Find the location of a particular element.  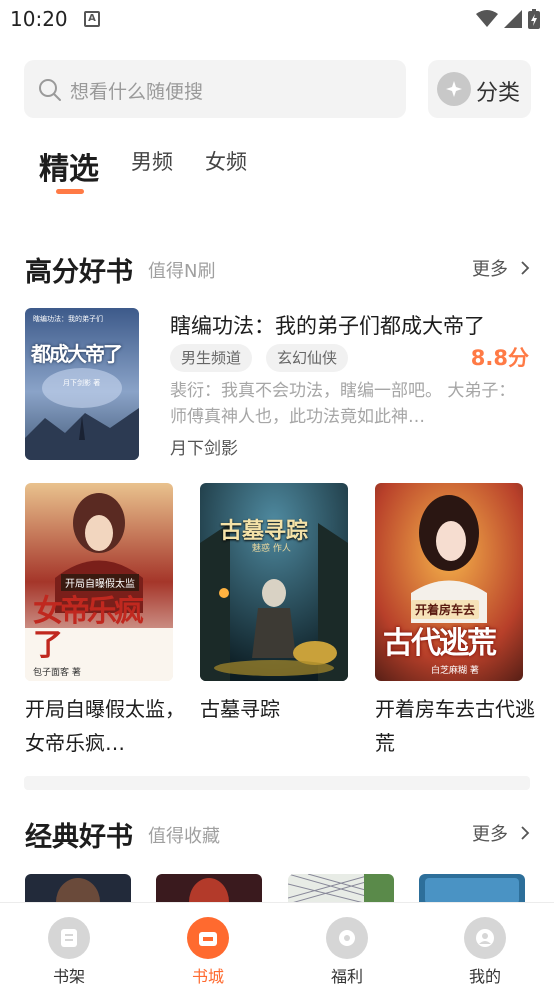

battery-icon is located at coordinates (534, 19).